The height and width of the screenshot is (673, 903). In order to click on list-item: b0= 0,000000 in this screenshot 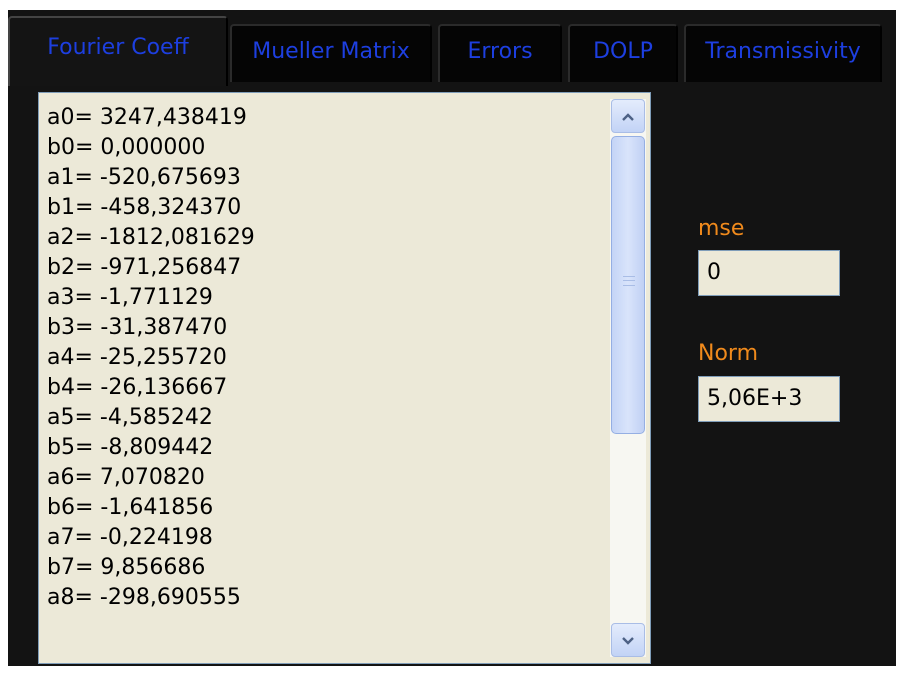, I will do `click(324, 148)`.